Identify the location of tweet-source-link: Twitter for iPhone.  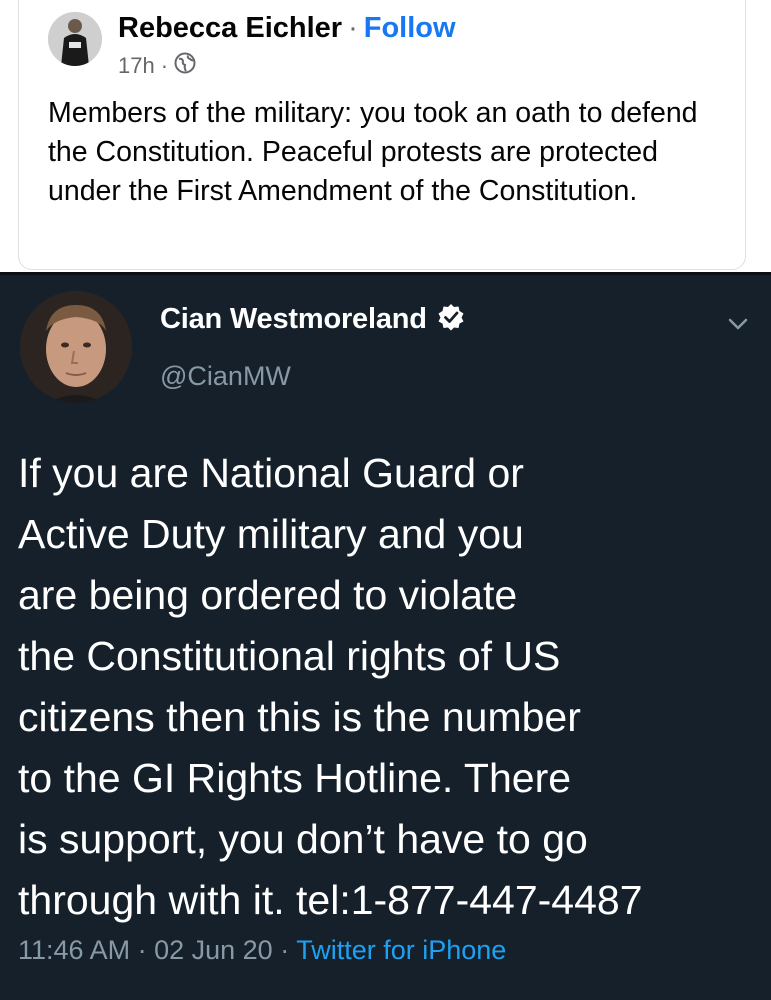
(401, 950).